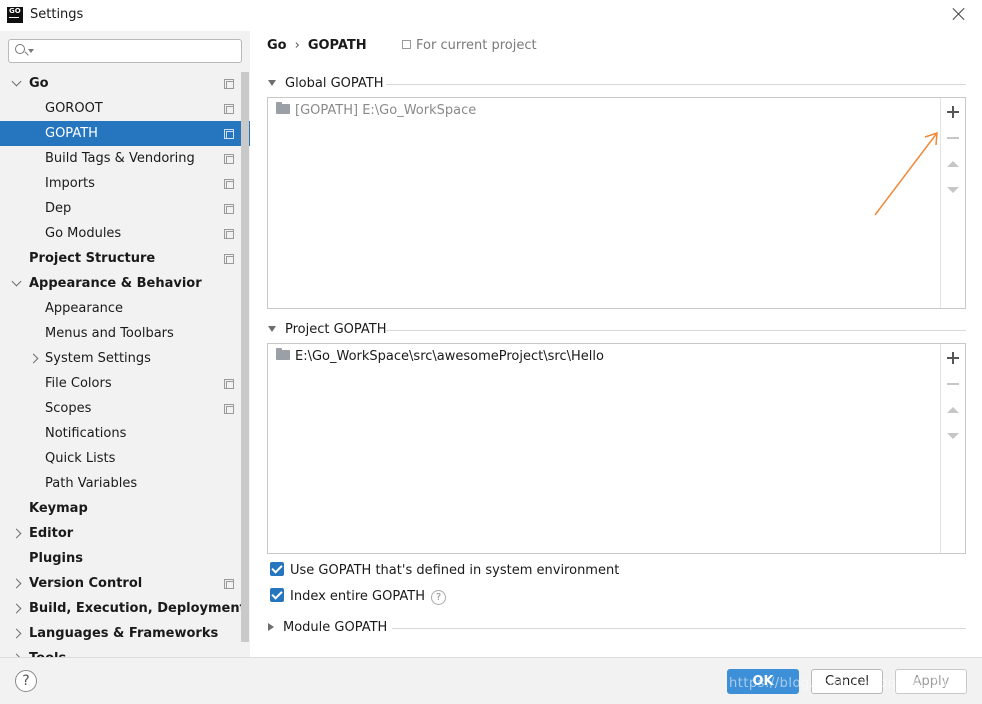 This screenshot has width=982, height=704. I want to click on sidebar-item-build-execution-deployment: Build, Execution, Deployment, so click(125, 608).